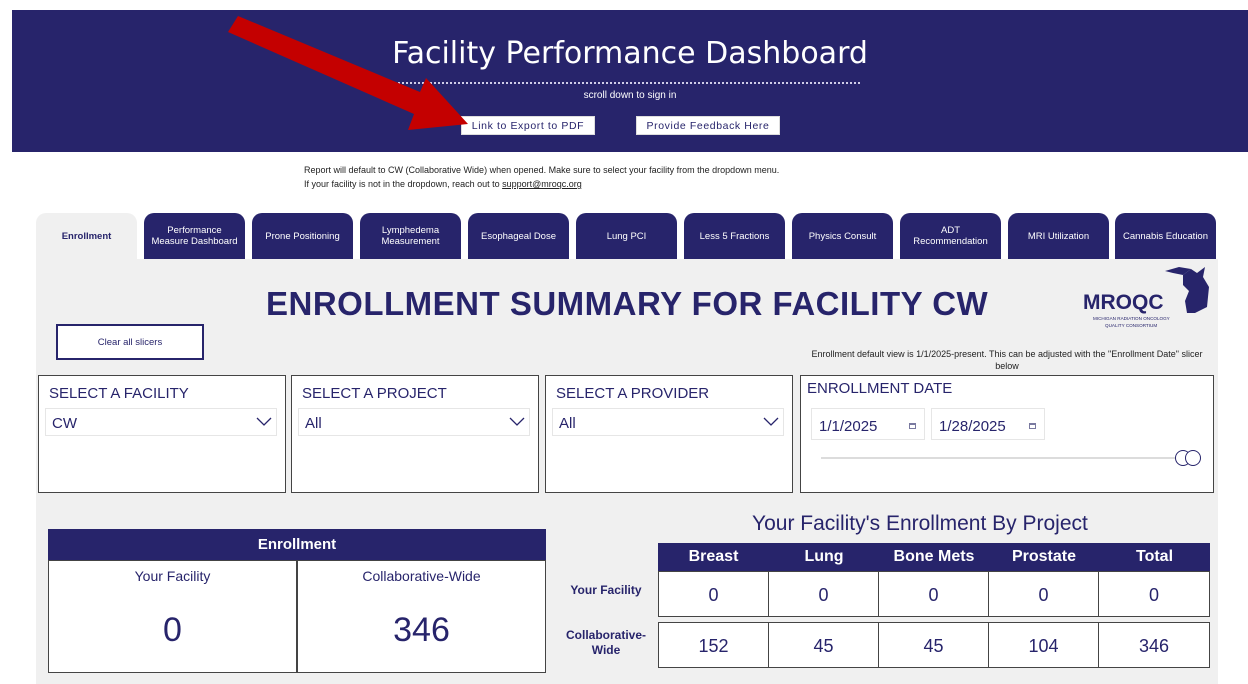 Image resolution: width=1248 pixels, height=684 pixels. Describe the element at coordinates (1058, 236) in the screenshot. I see `tab-mri-utilization: MRI Utilization` at that location.